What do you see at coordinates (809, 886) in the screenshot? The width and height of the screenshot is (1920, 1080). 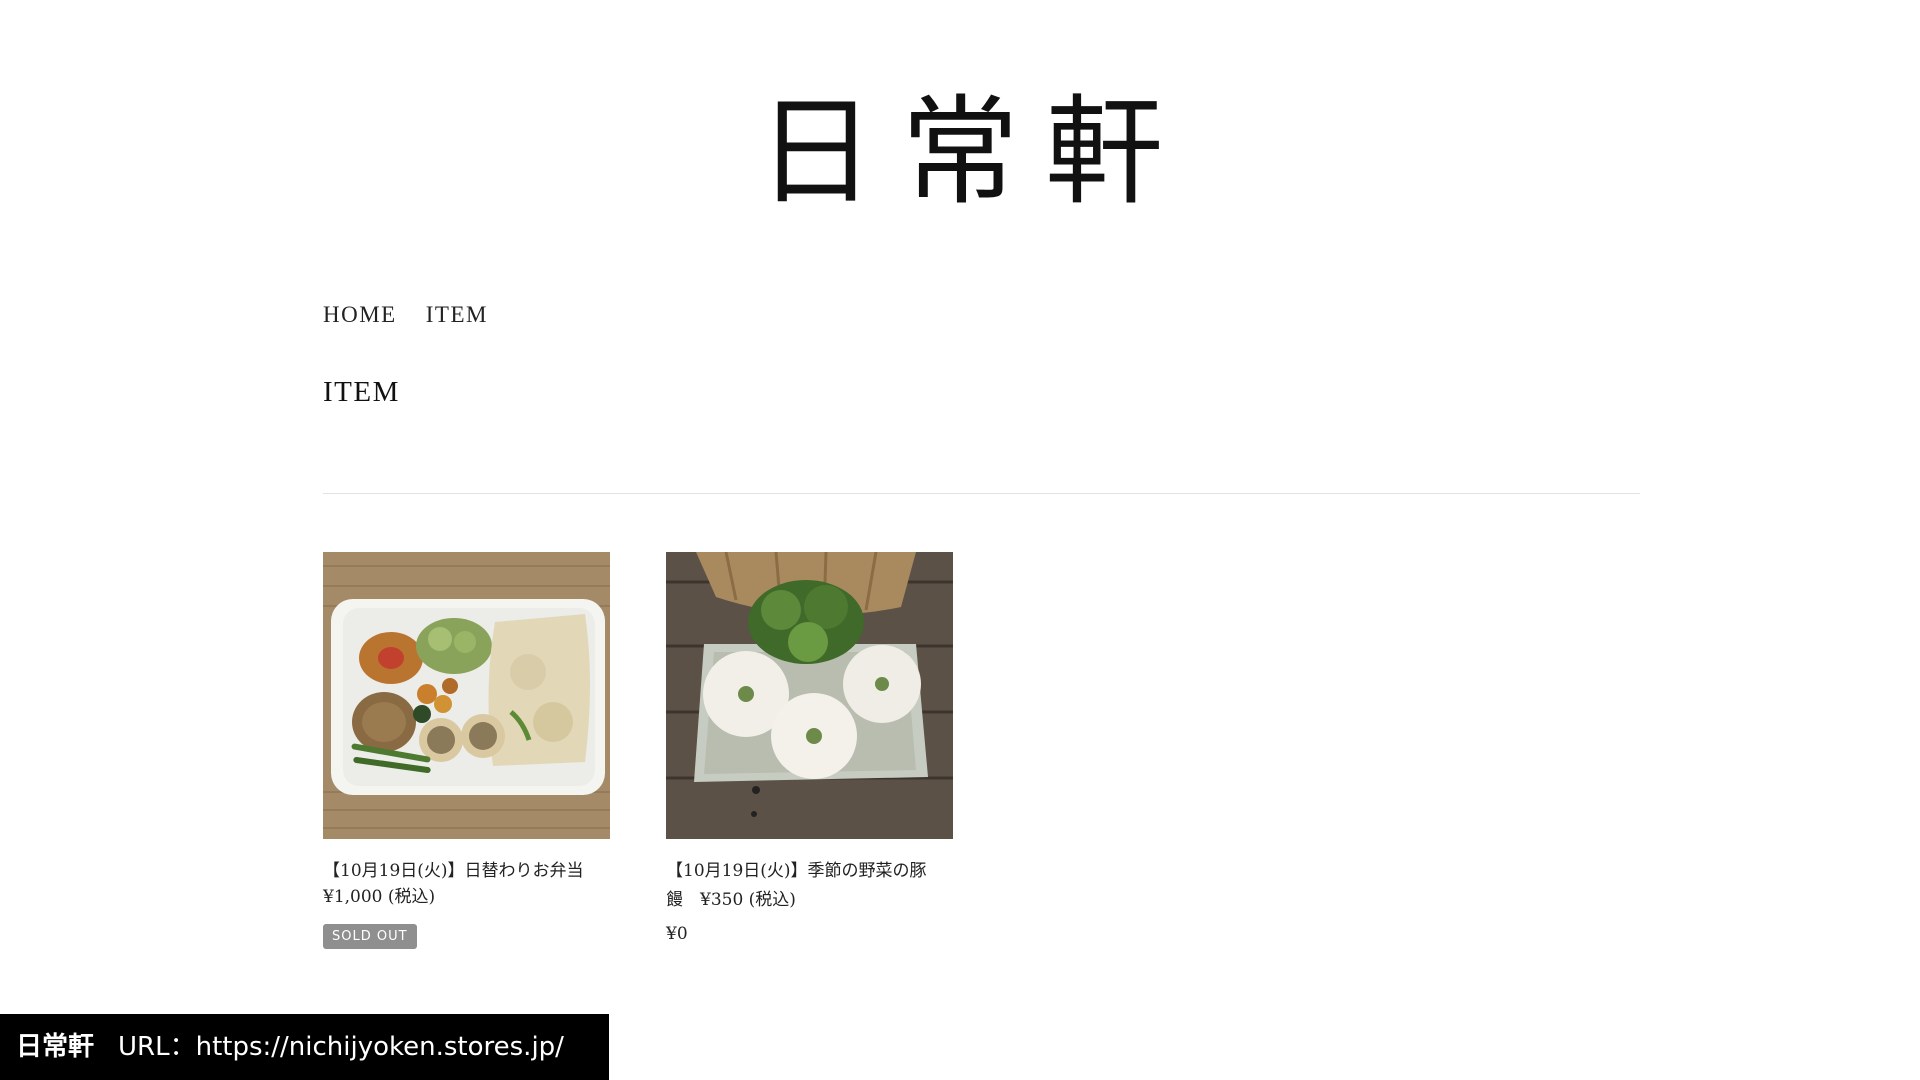 I see `product-name: 【10月19日(火)】季節の野菜の豚饅 ¥350 (税込)` at bounding box center [809, 886].